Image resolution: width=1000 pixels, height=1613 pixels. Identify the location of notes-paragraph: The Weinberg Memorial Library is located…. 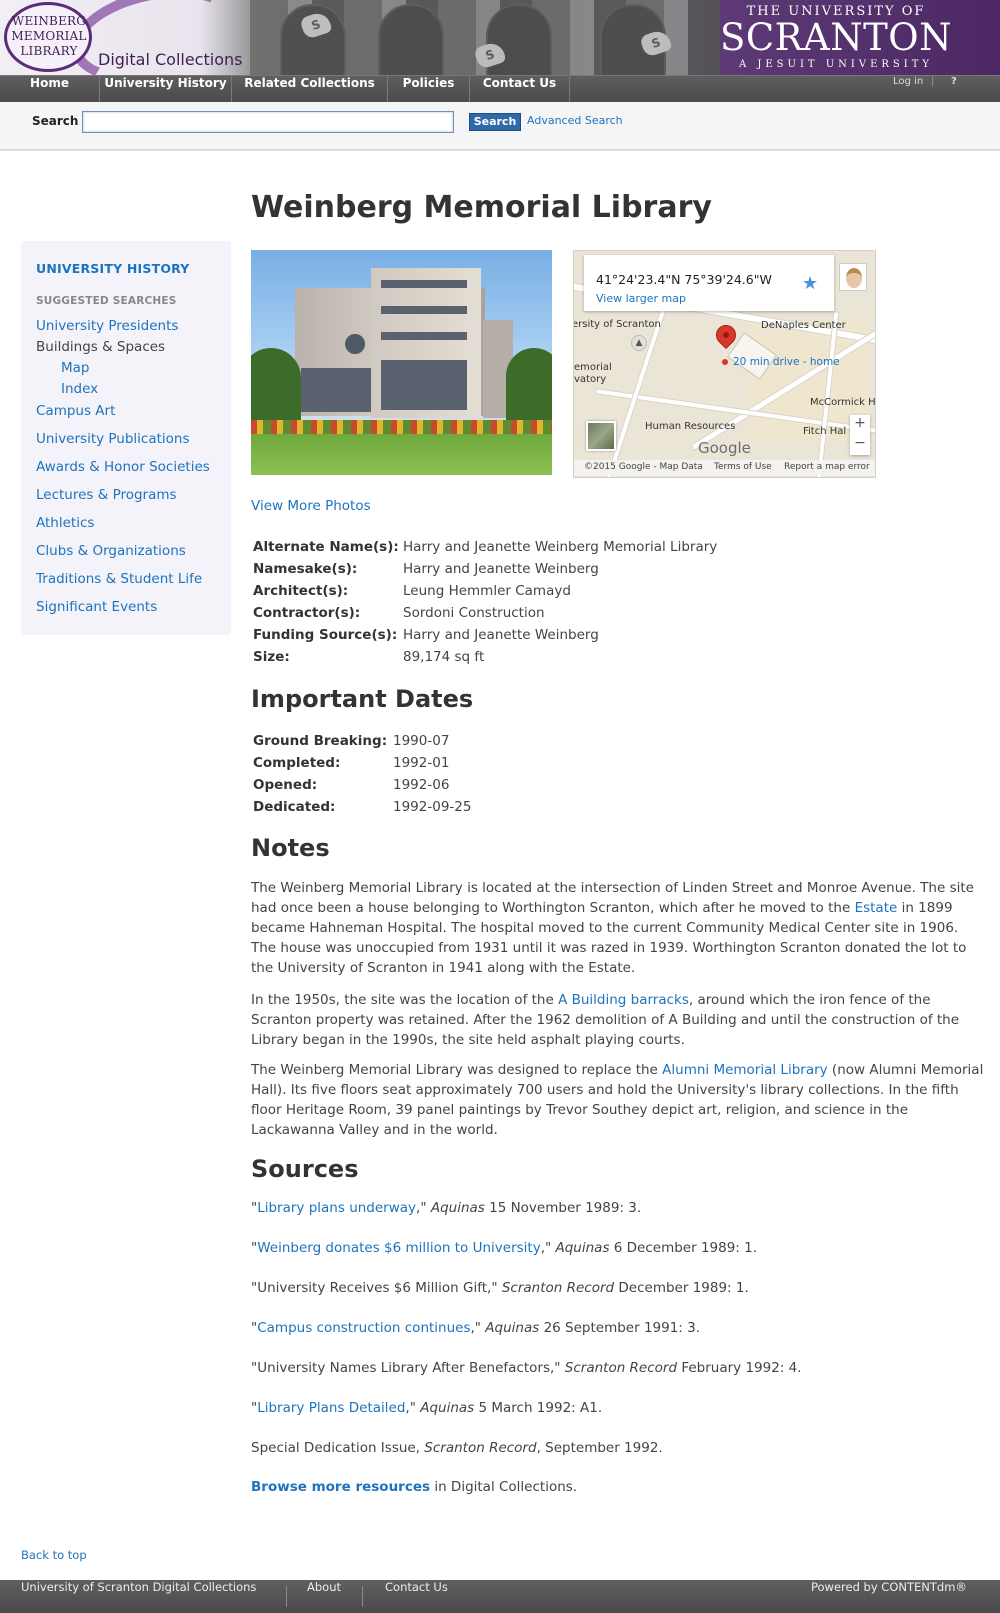
(612, 928).